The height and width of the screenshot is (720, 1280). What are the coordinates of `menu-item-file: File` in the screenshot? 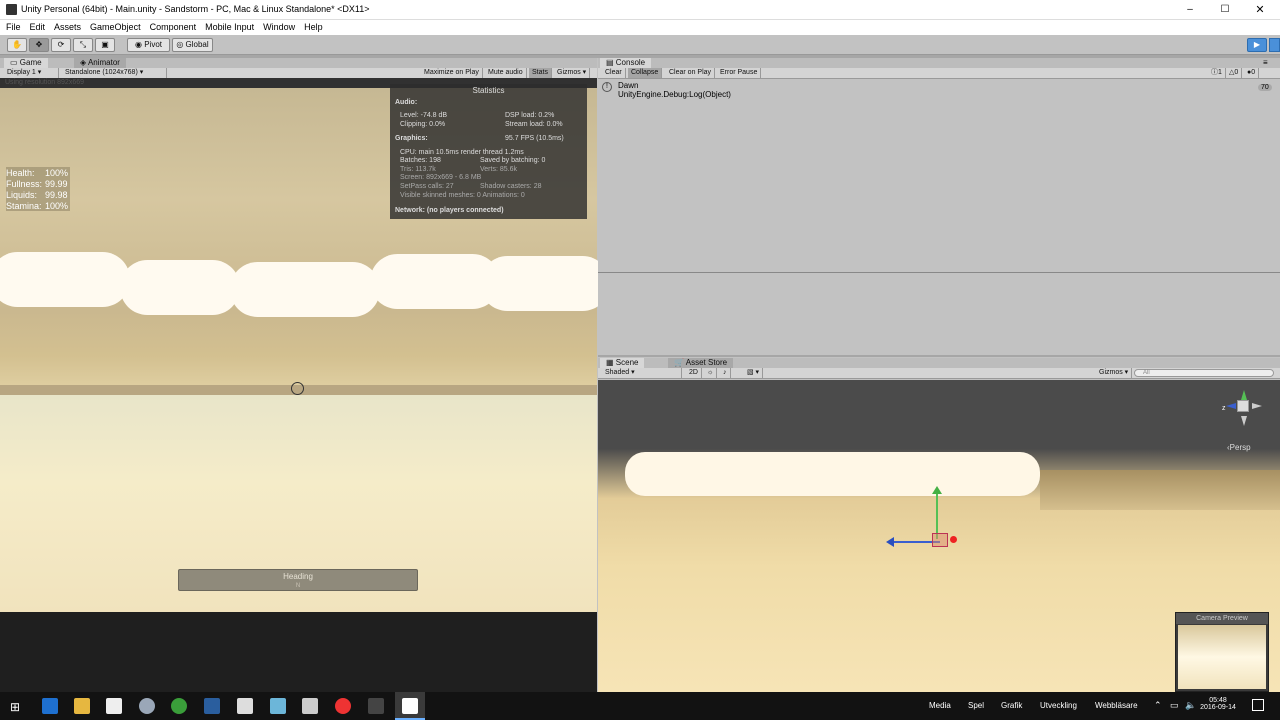 It's located at (13, 27).